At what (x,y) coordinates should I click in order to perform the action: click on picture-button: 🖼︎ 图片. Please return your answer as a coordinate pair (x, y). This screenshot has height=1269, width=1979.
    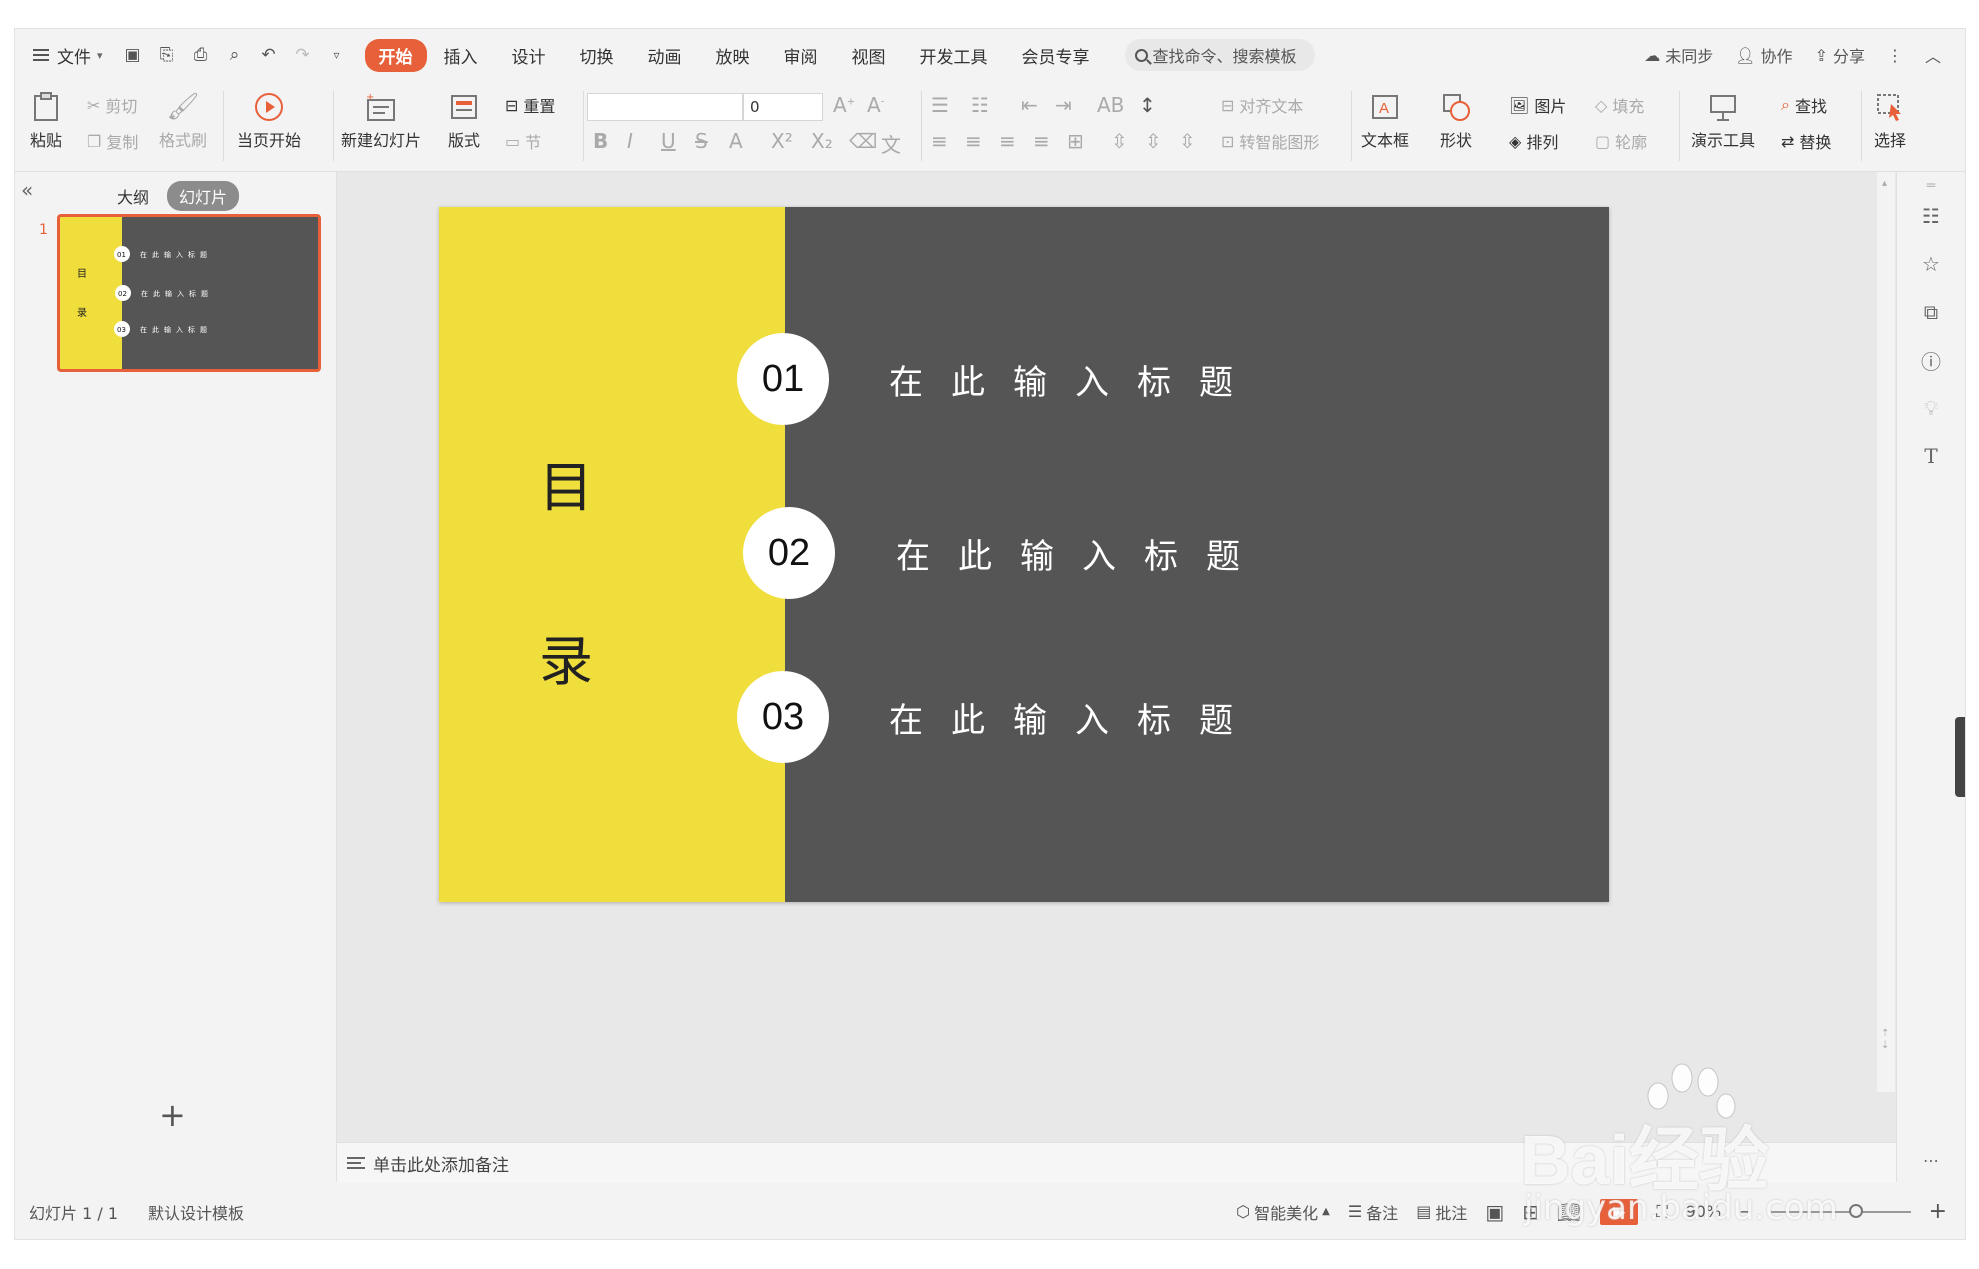
    Looking at the image, I should click on (1537, 105).